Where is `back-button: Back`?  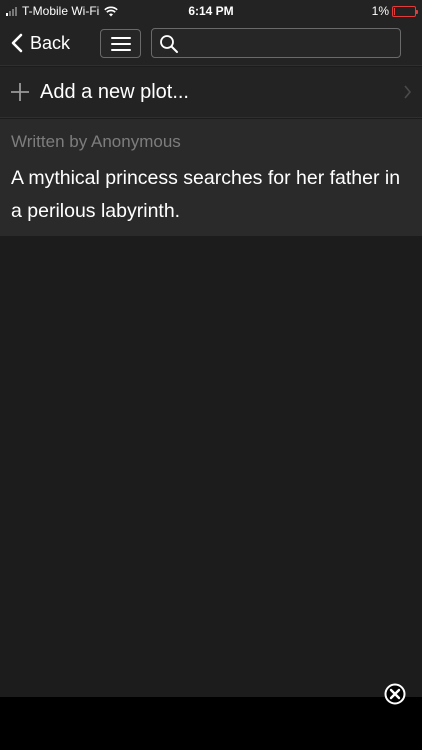
back-button: Back is located at coordinates (40, 43).